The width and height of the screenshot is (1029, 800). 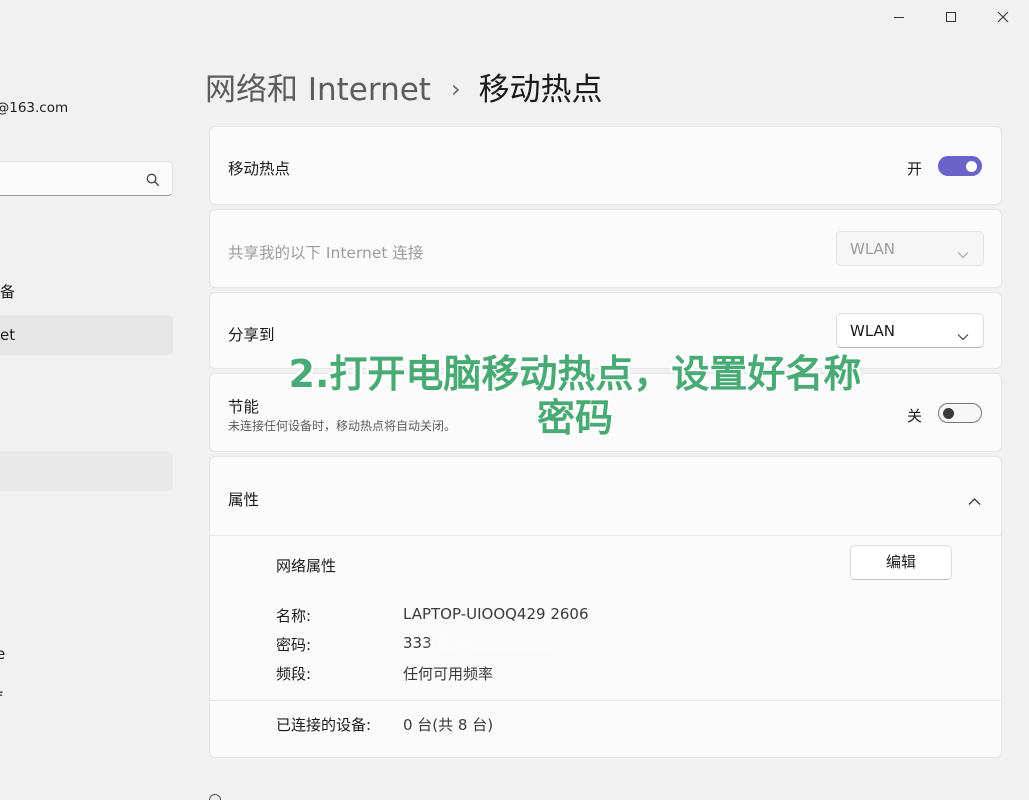 What do you see at coordinates (34, 108) in the screenshot?
I see `account-email: l@163.com` at bounding box center [34, 108].